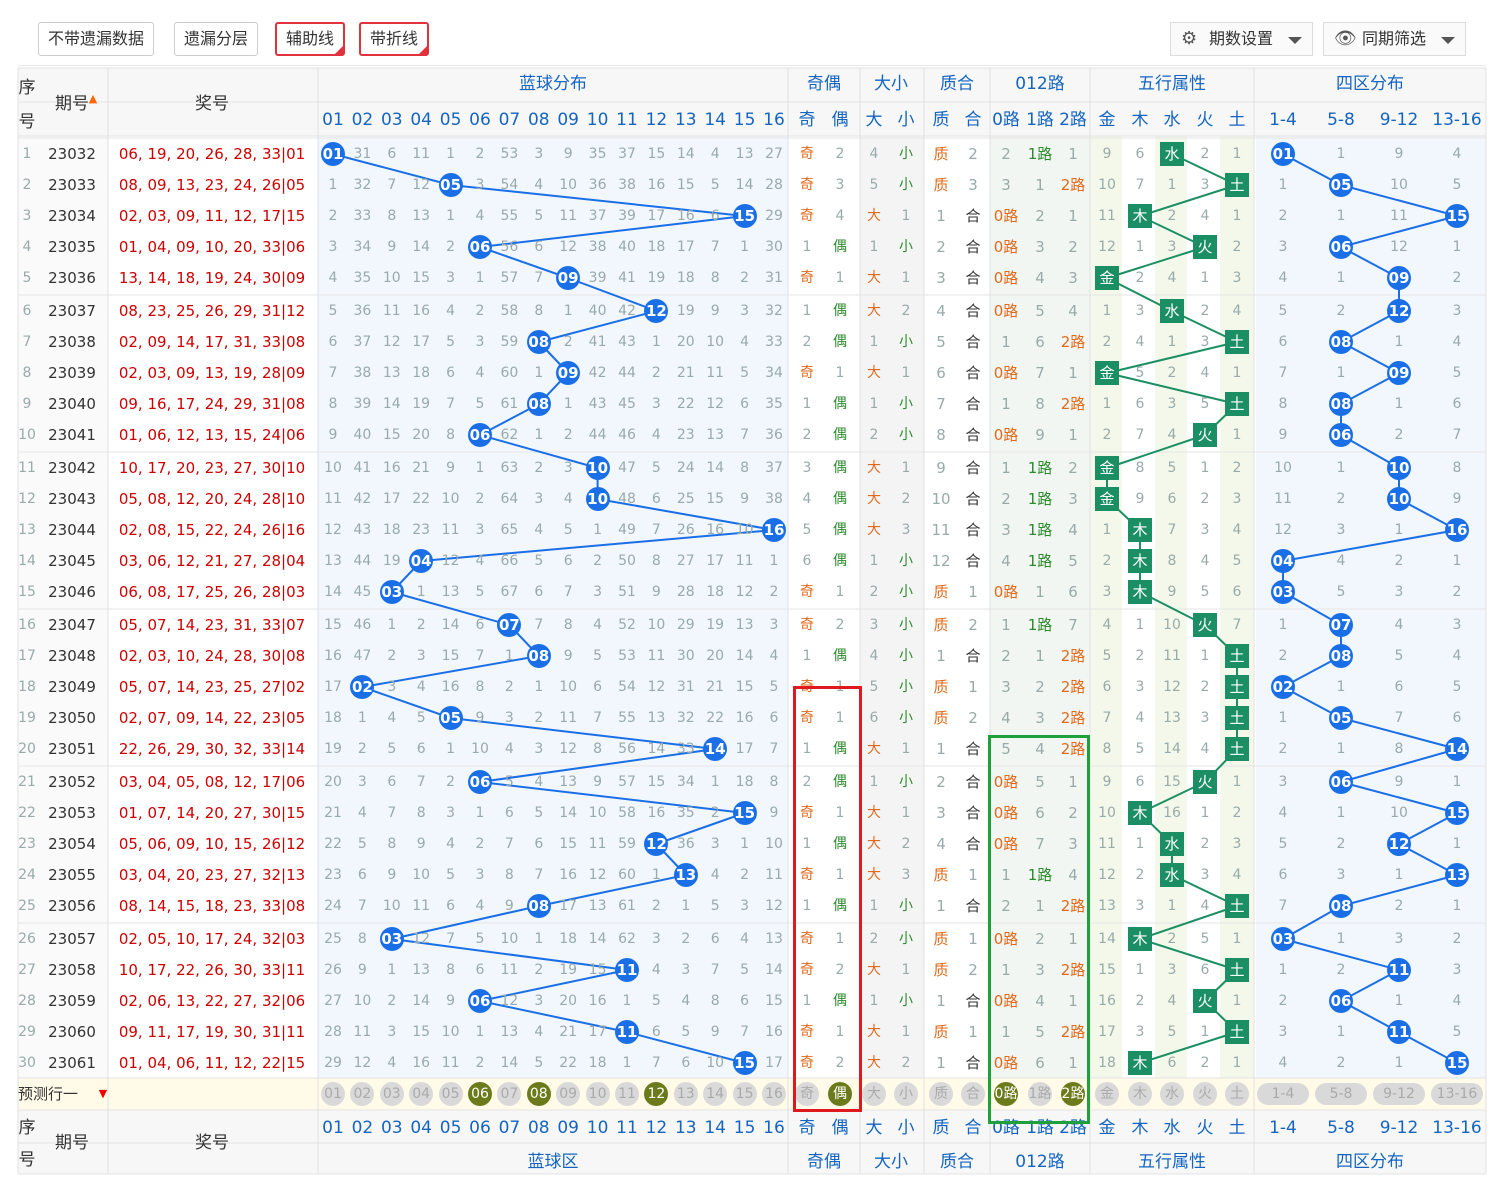 The height and width of the screenshot is (1181, 1501). I want to click on wx-miss-cell: 1, so click(1107, 530).